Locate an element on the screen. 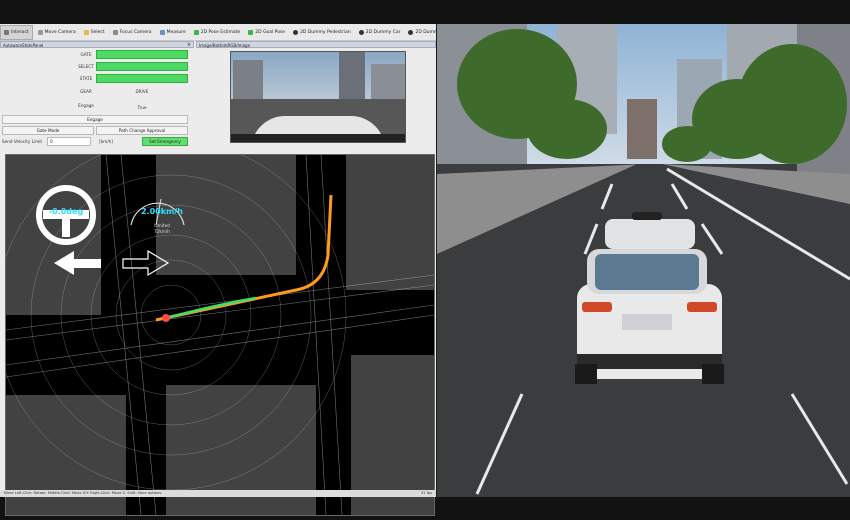 This screenshot has height=520, width=850. engage-value: True is located at coordinates (142, 107).